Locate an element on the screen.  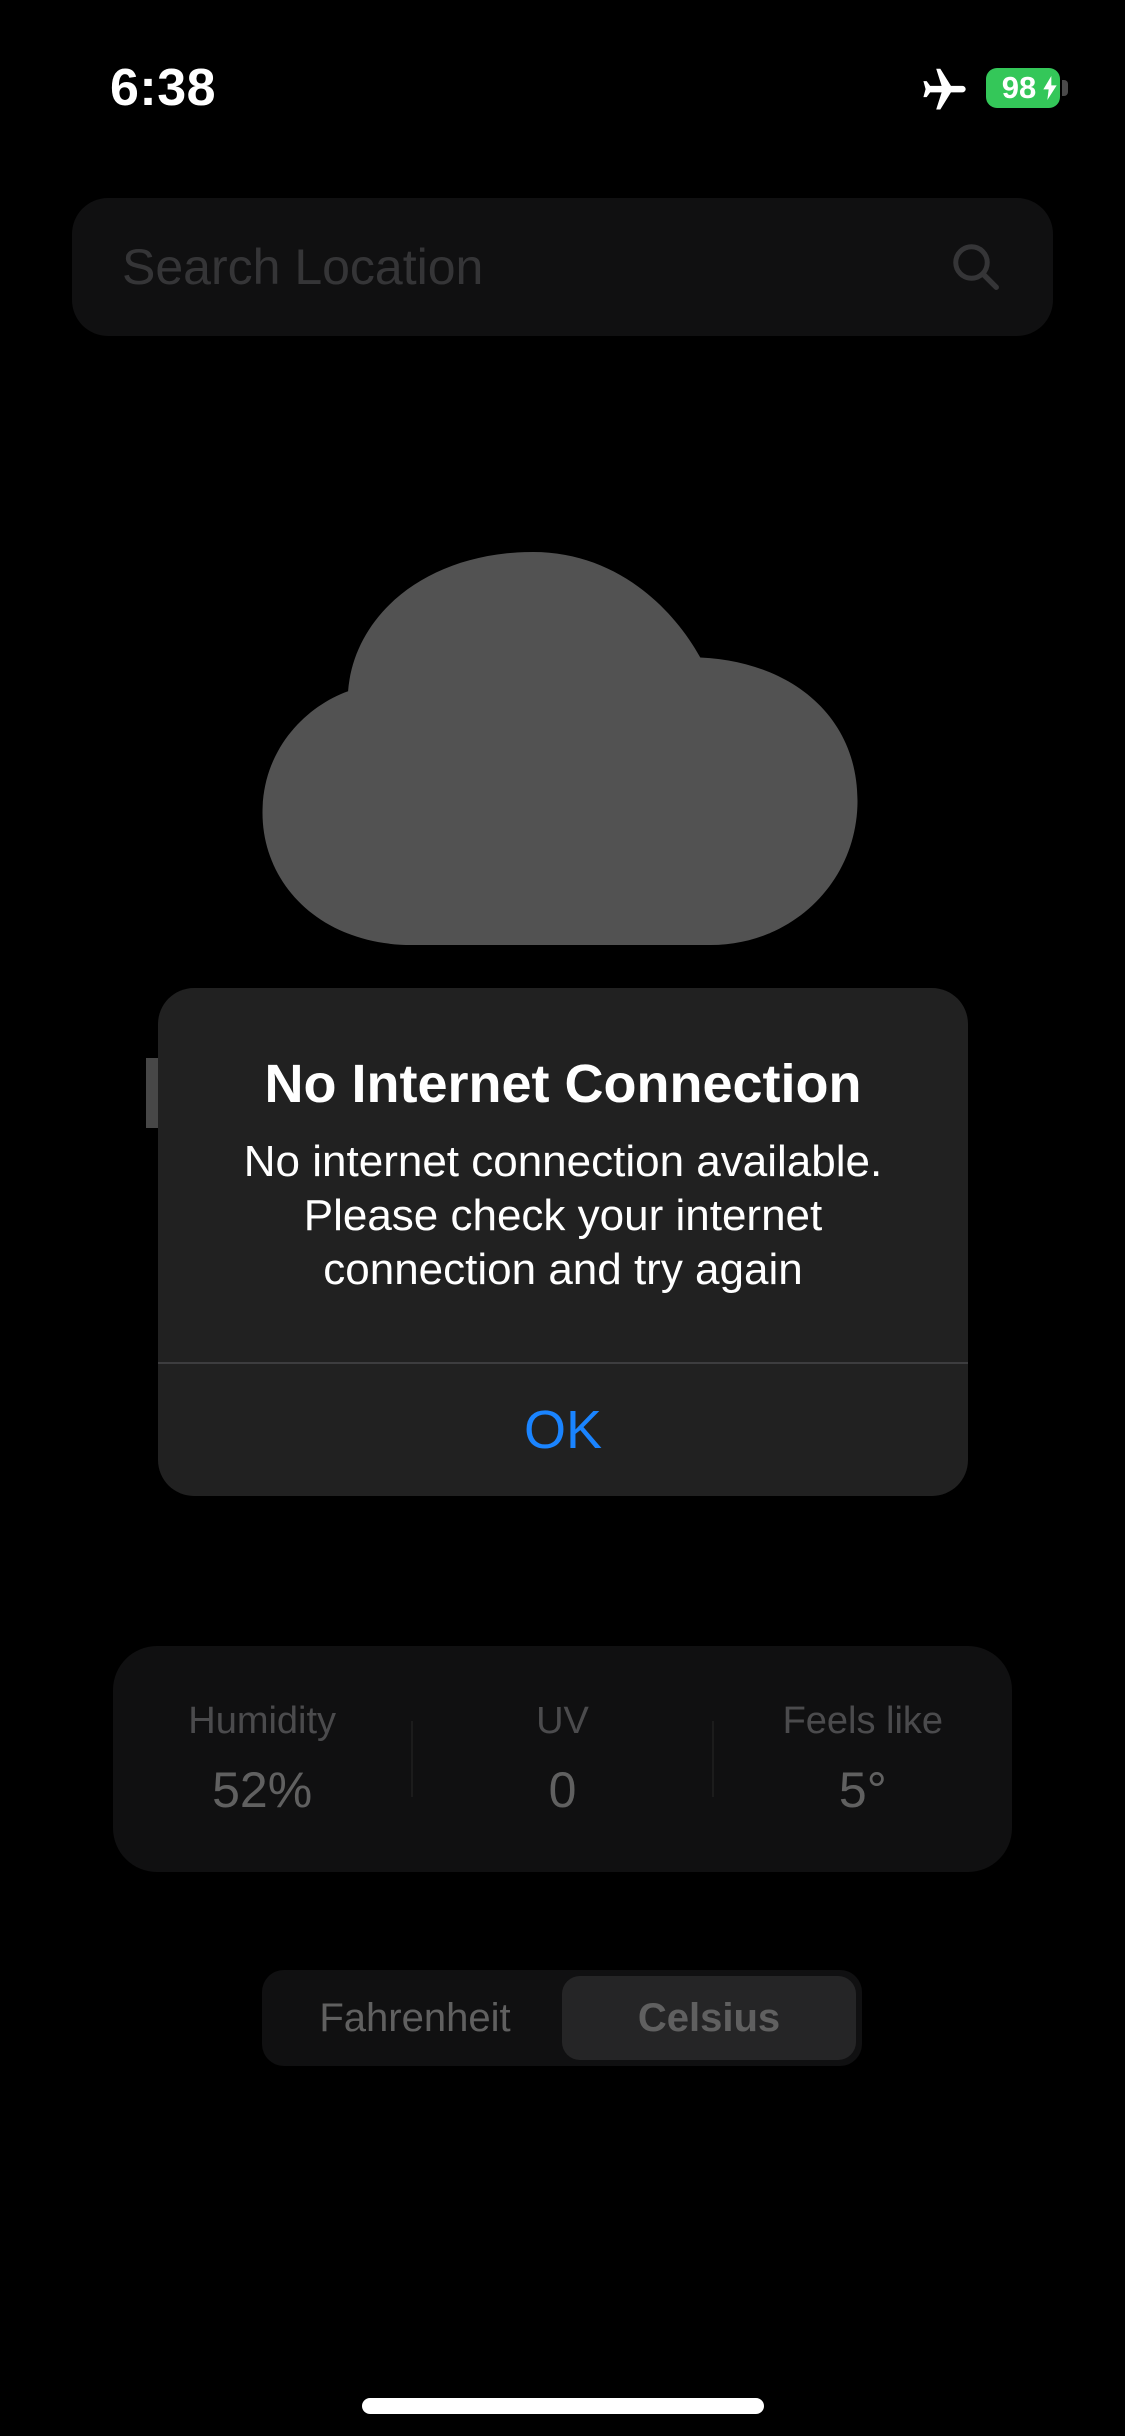
battery-level: 98 is located at coordinates (1019, 87).